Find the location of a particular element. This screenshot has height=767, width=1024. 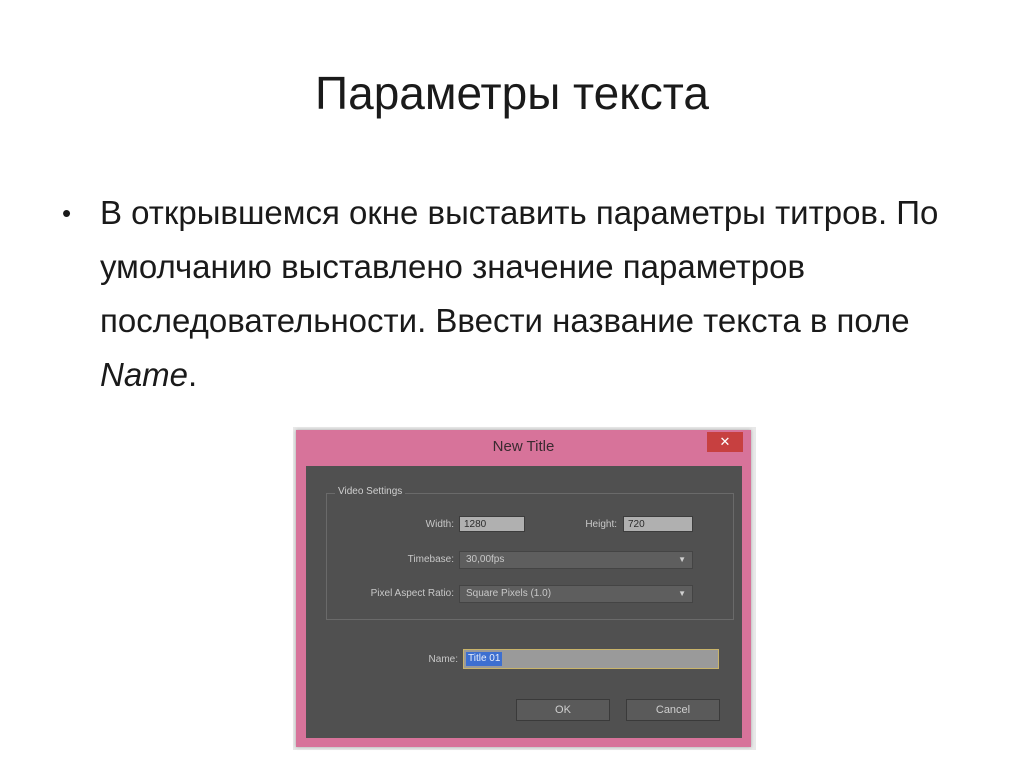

dialog-title: New Title is located at coordinates (523, 446).